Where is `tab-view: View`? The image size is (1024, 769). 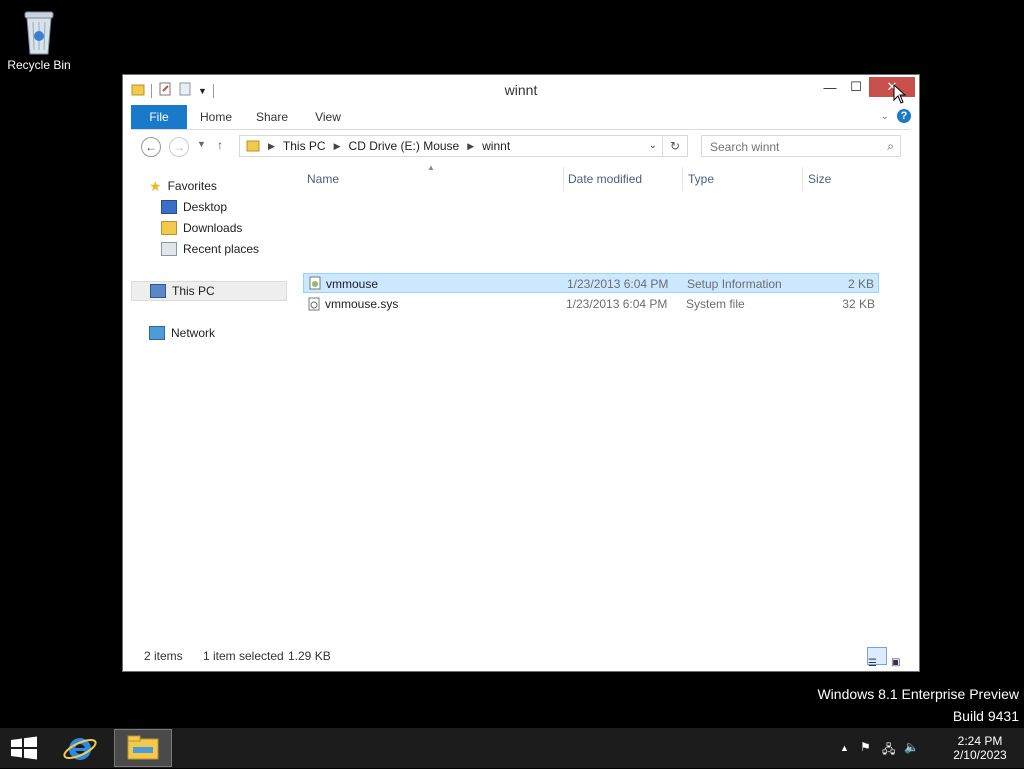
tab-view: View is located at coordinates (328, 117).